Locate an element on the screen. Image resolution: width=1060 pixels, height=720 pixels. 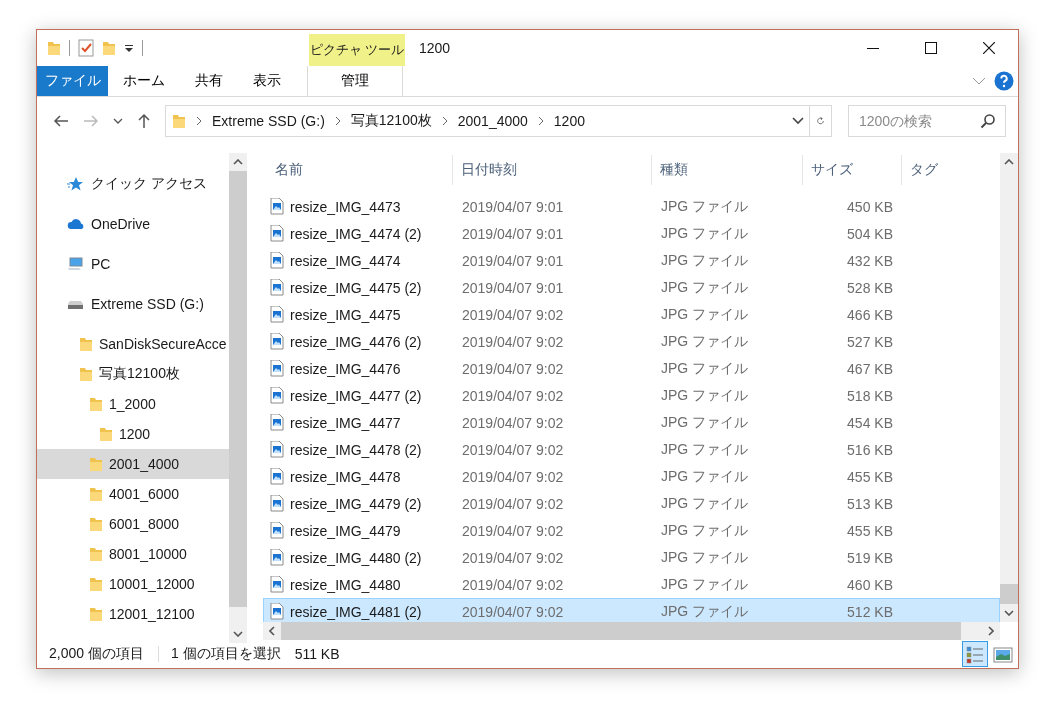
details-view-icon is located at coordinates (975, 654).